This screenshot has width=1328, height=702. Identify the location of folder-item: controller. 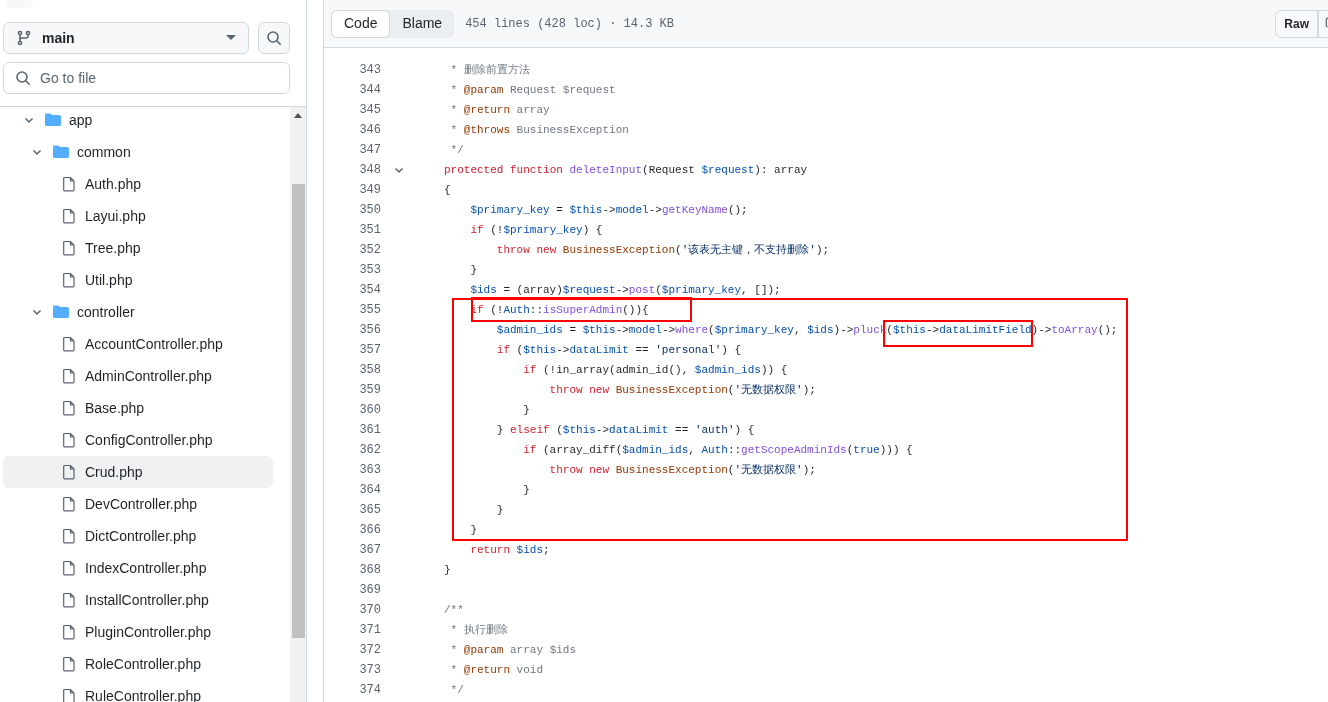
(138, 312).